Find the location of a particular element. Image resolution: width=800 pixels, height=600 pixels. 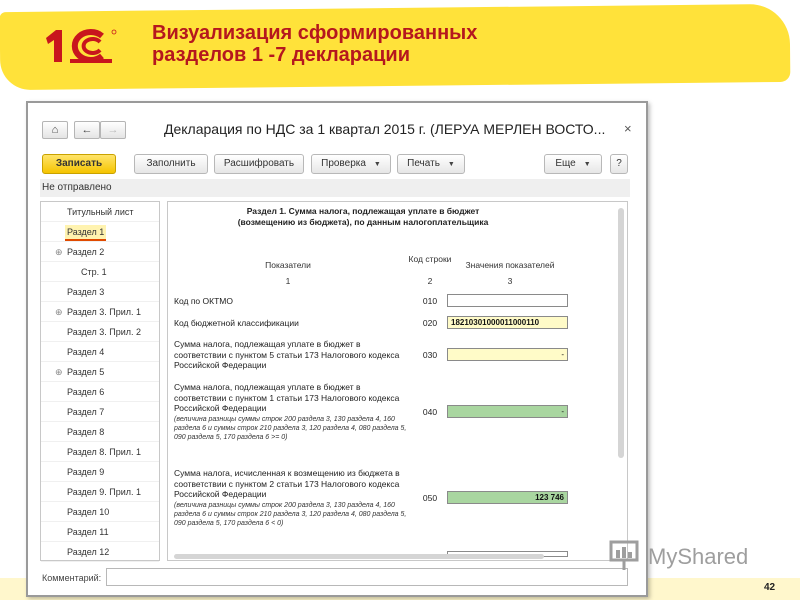

back-button: ← is located at coordinates (87, 130).